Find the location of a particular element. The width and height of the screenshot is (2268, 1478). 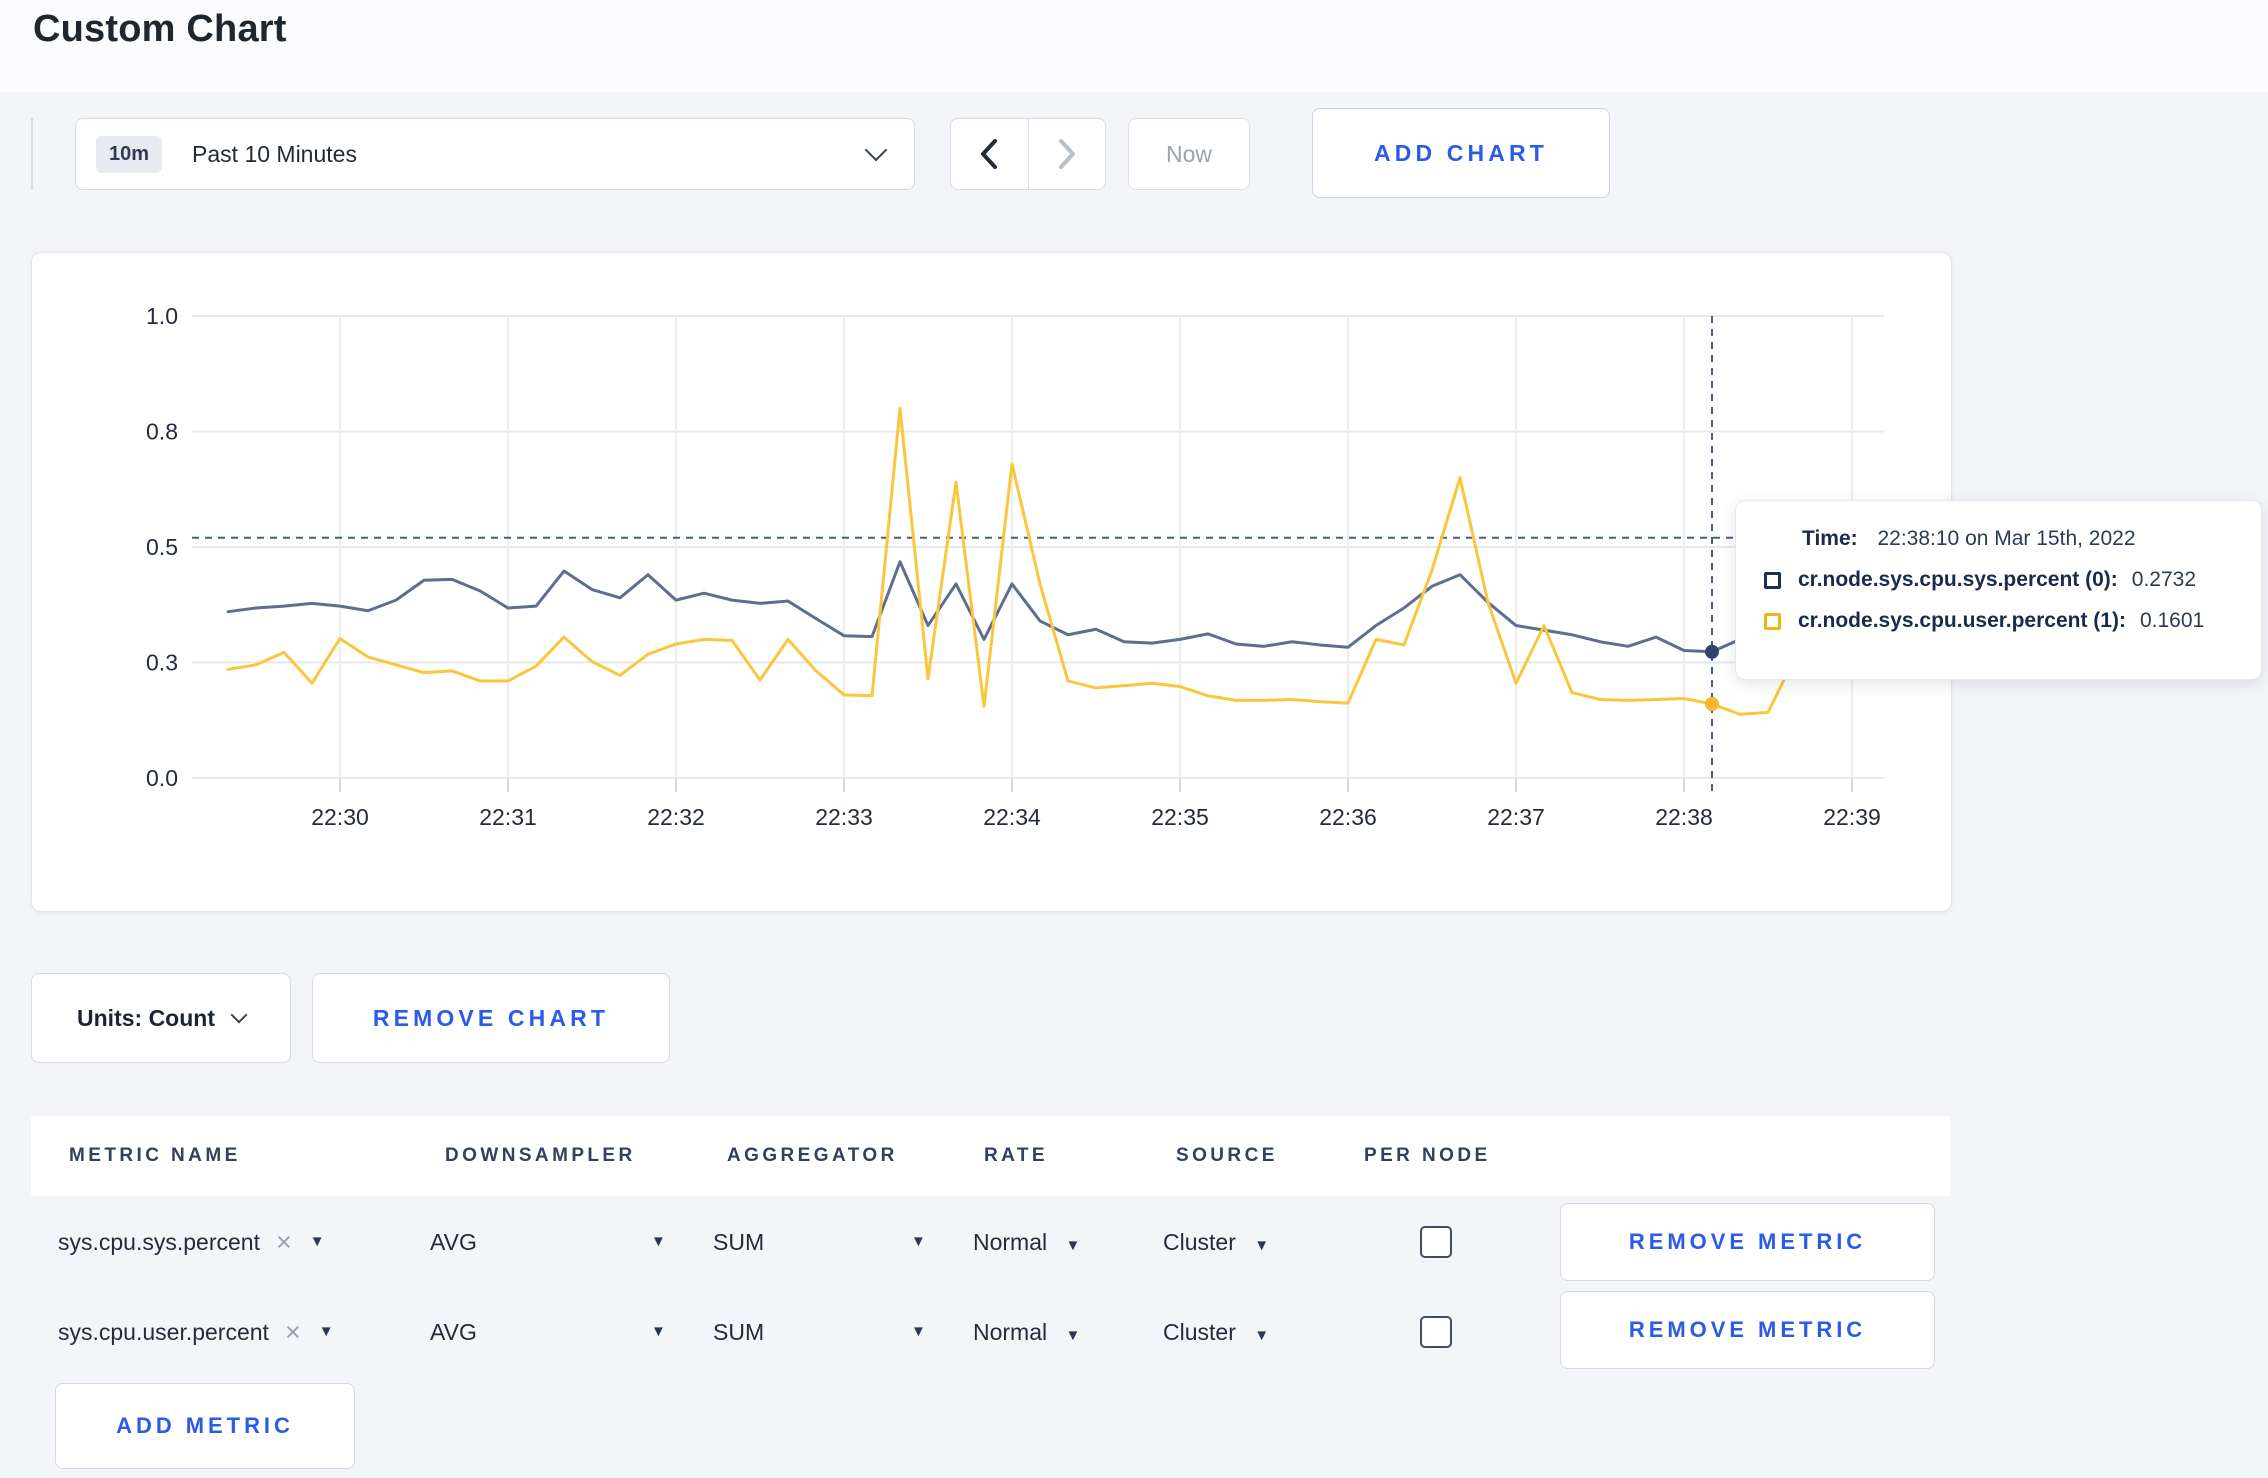

time-range-label: Past 10 Minutes is located at coordinates (274, 153).